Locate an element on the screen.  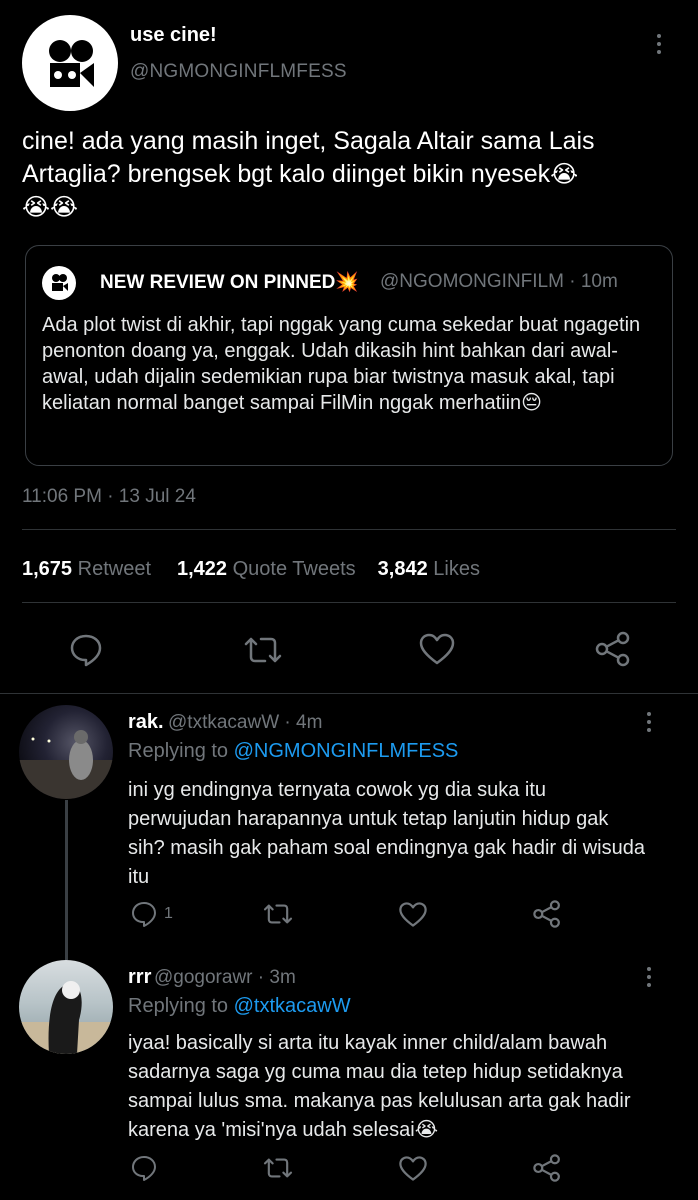
pensive-emoji: 😔 is located at coordinates (531, 403).